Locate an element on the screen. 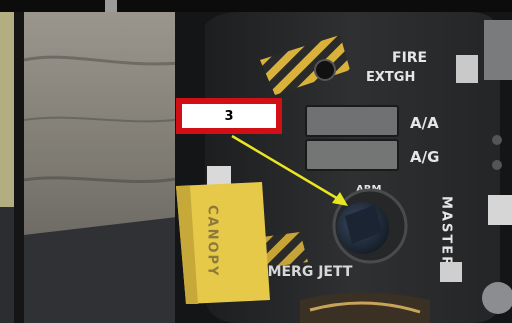 This screenshot has width=512, height=323. extgh-label: EXTGH is located at coordinates (390, 77).